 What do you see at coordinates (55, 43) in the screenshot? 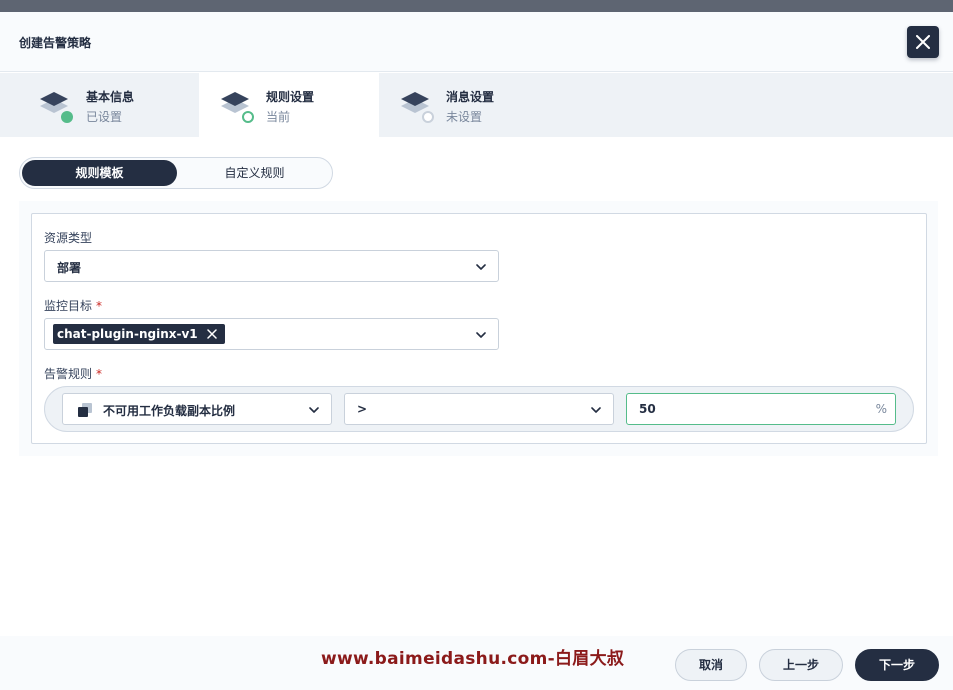
I see `dialog-title: 创建告警策略` at bounding box center [55, 43].